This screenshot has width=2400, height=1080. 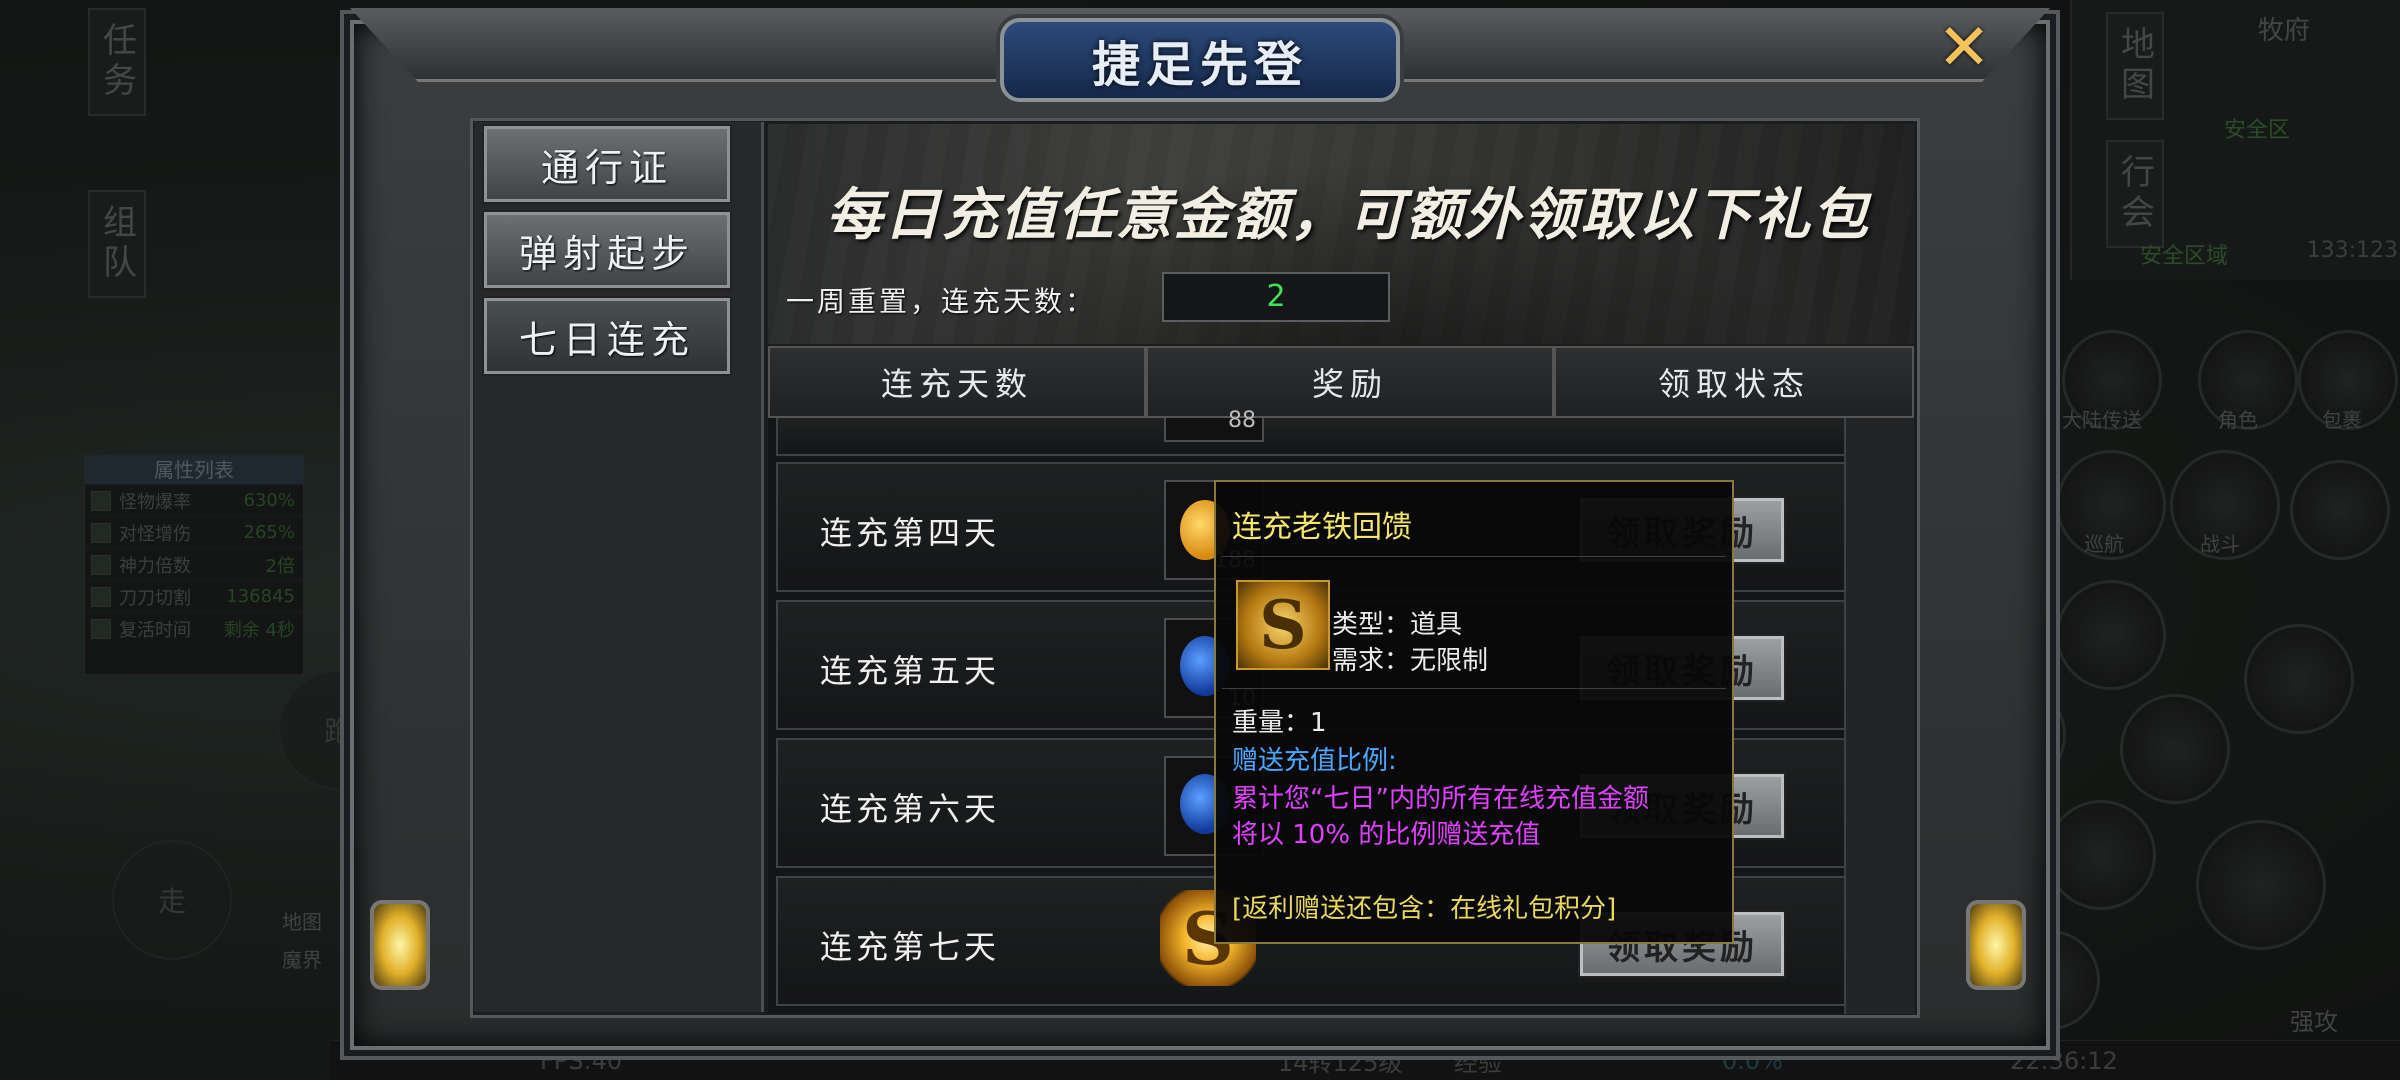 What do you see at coordinates (1386, 835) in the screenshot?
I see `tooltip-desc-2: 将以 10% 的比例赠送充值` at bounding box center [1386, 835].